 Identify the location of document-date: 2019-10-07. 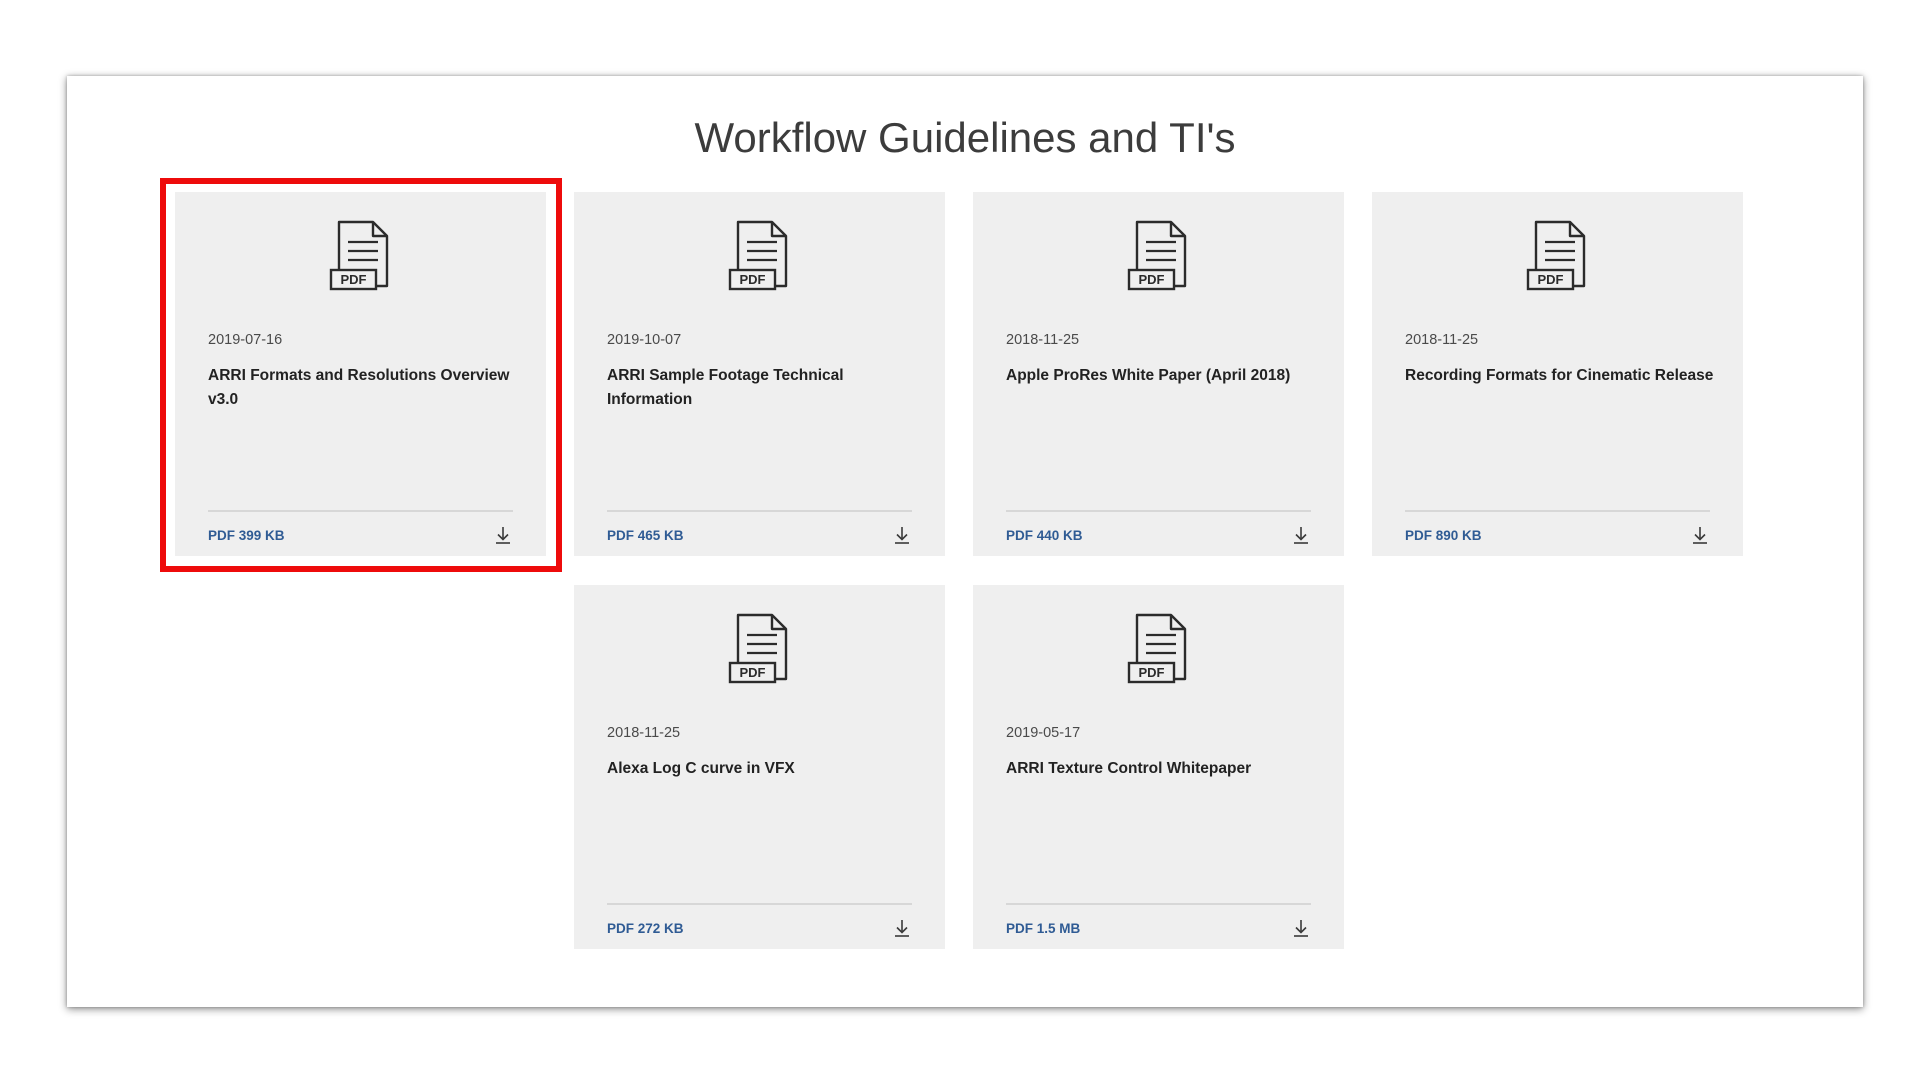
(644, 340).